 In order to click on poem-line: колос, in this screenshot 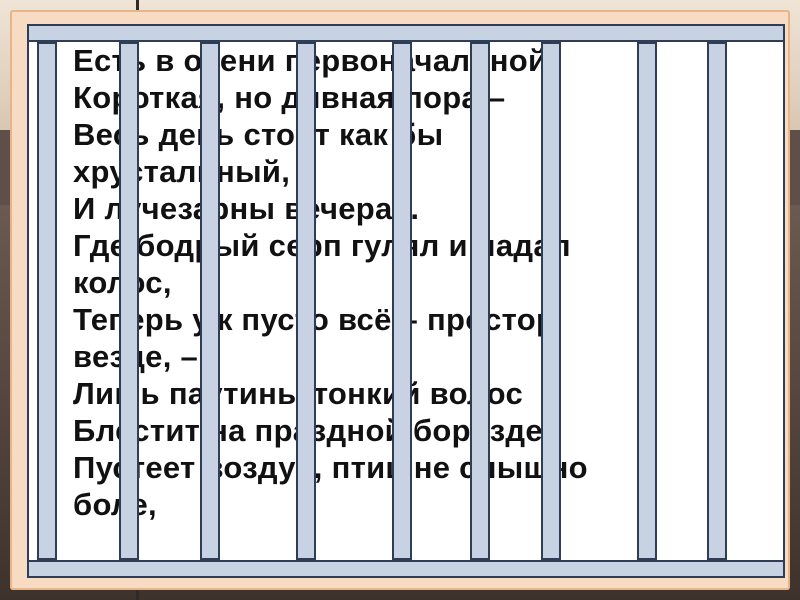, I will do `click(428, 282)`.